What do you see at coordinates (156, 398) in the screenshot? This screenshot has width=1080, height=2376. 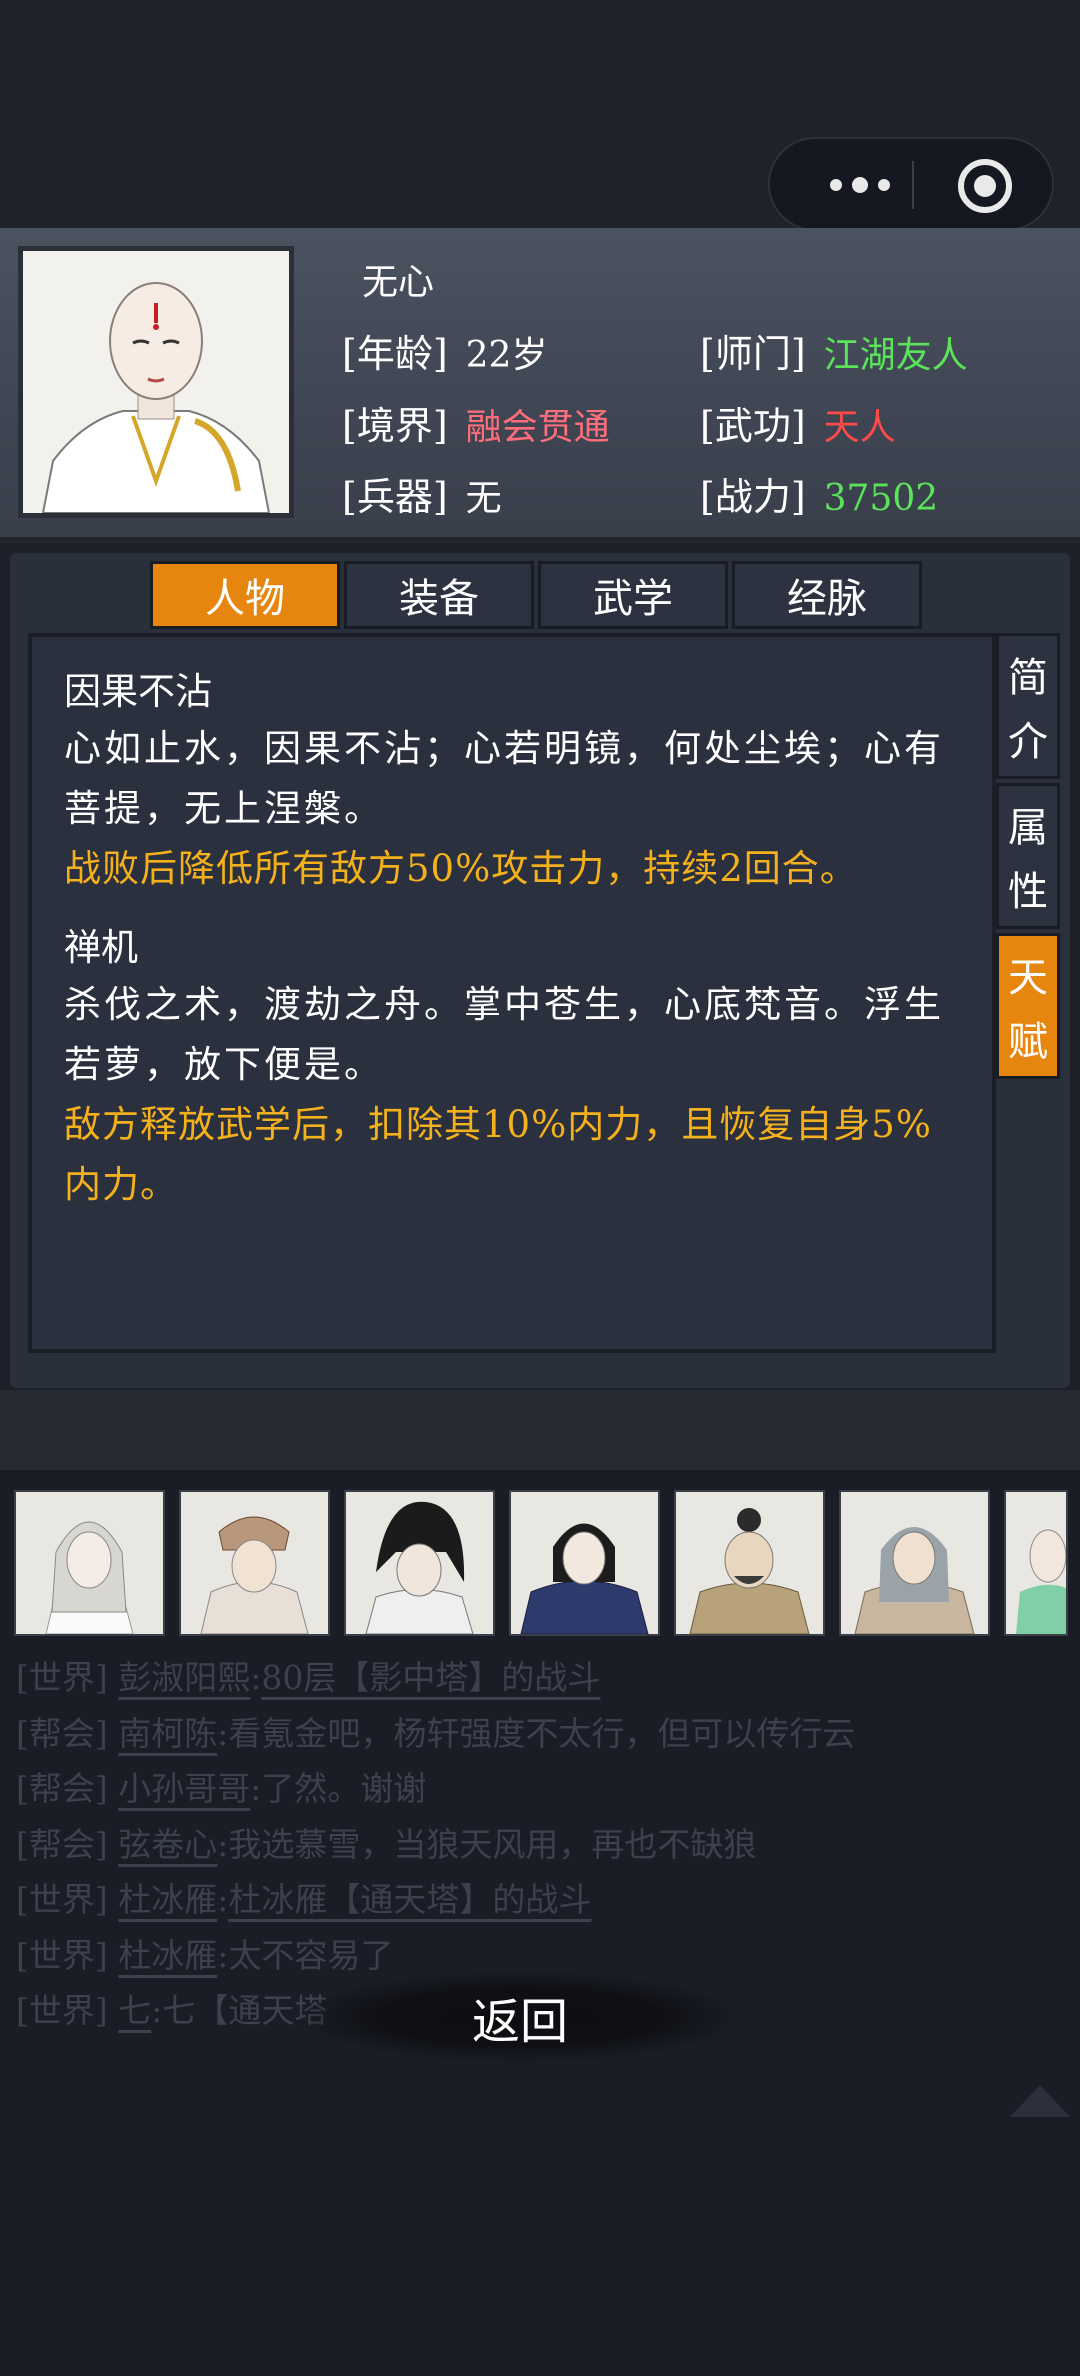 I see `monk-portrait-icon` at bounding box center [156, 398].